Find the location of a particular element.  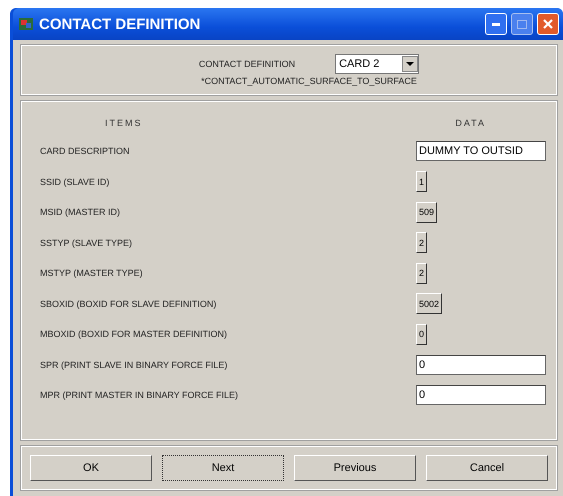

dialog-button: Next is located at coordinates (223, 468).